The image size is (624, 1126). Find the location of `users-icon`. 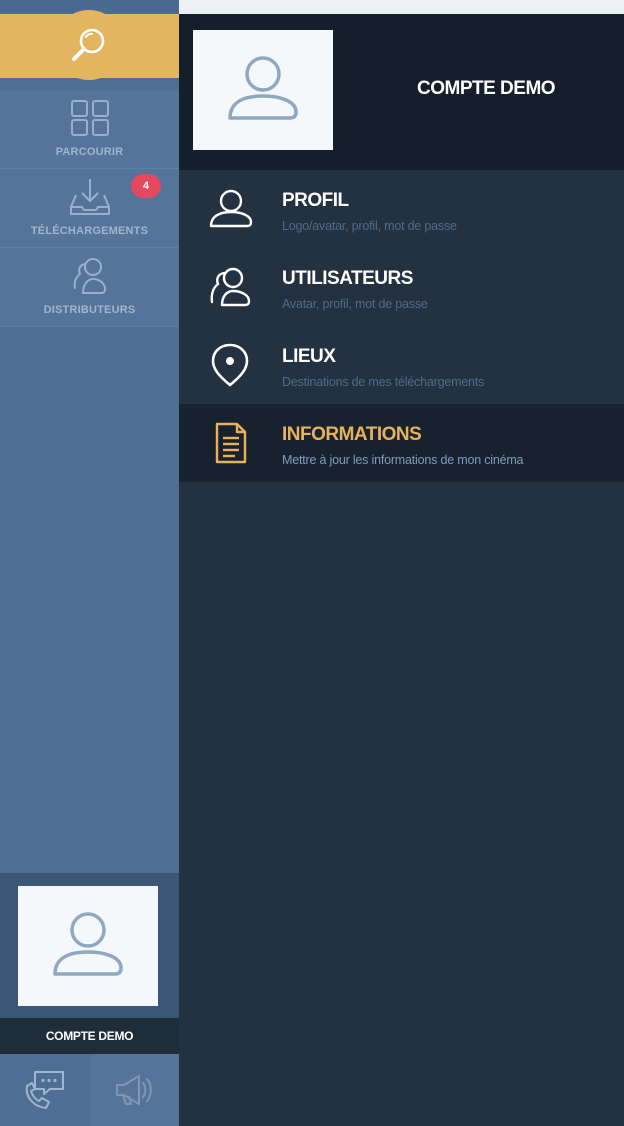

users-icon is located at coordinates (230, 287).